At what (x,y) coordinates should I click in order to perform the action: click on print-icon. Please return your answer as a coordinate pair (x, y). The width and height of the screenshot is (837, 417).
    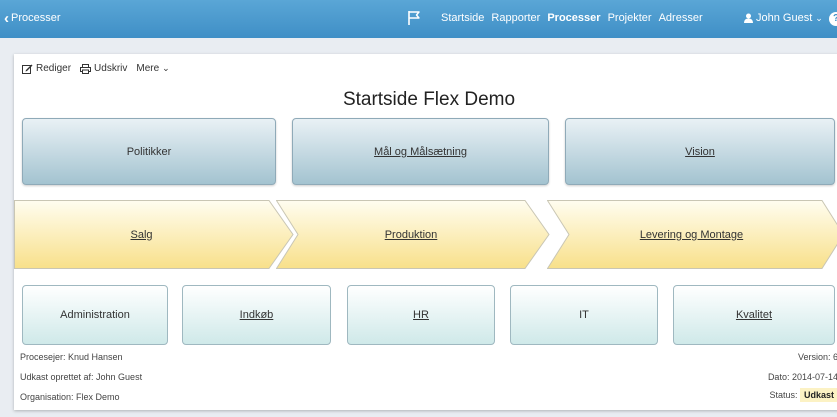
    Looking at the image, I should click on (86, 68).